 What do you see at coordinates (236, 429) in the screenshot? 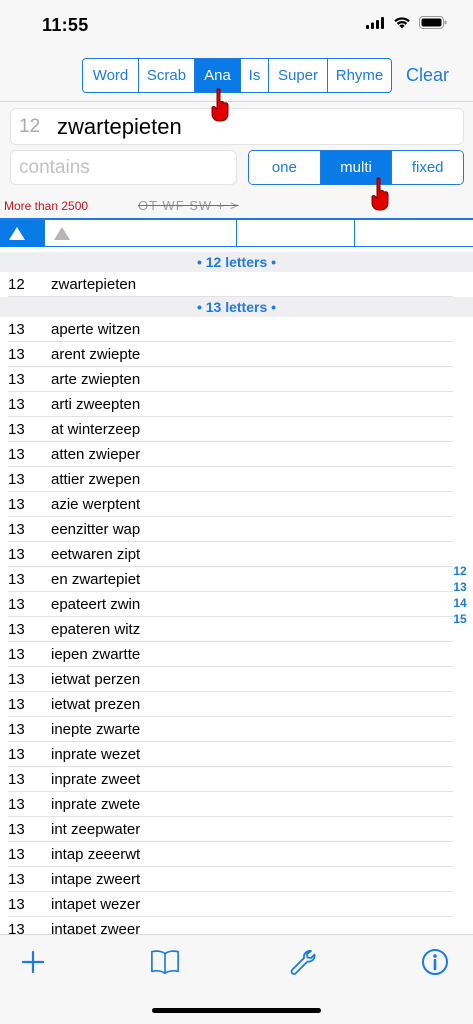
I see `list-item: 13 at winterzeep` at bounding box center [236, 429].